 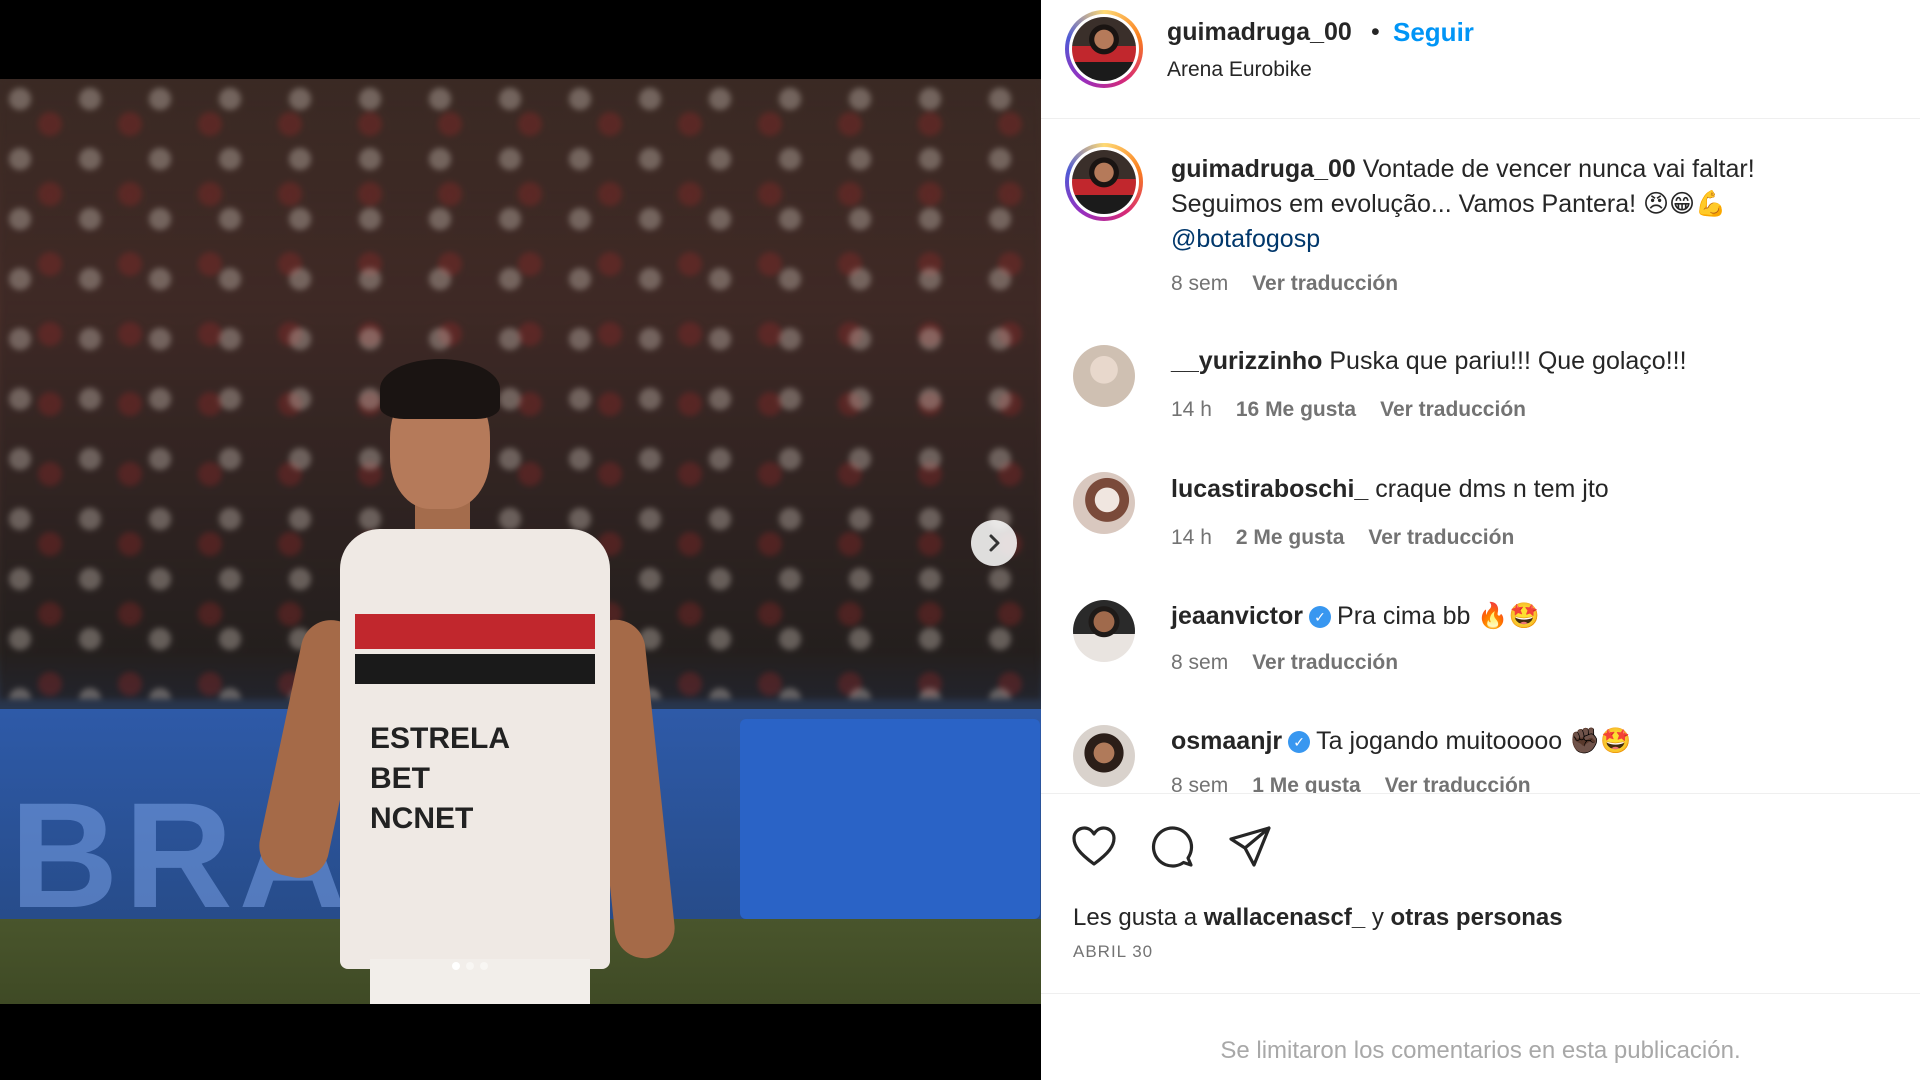 I want to click on heart-icon, so click(x=1094, y=847).